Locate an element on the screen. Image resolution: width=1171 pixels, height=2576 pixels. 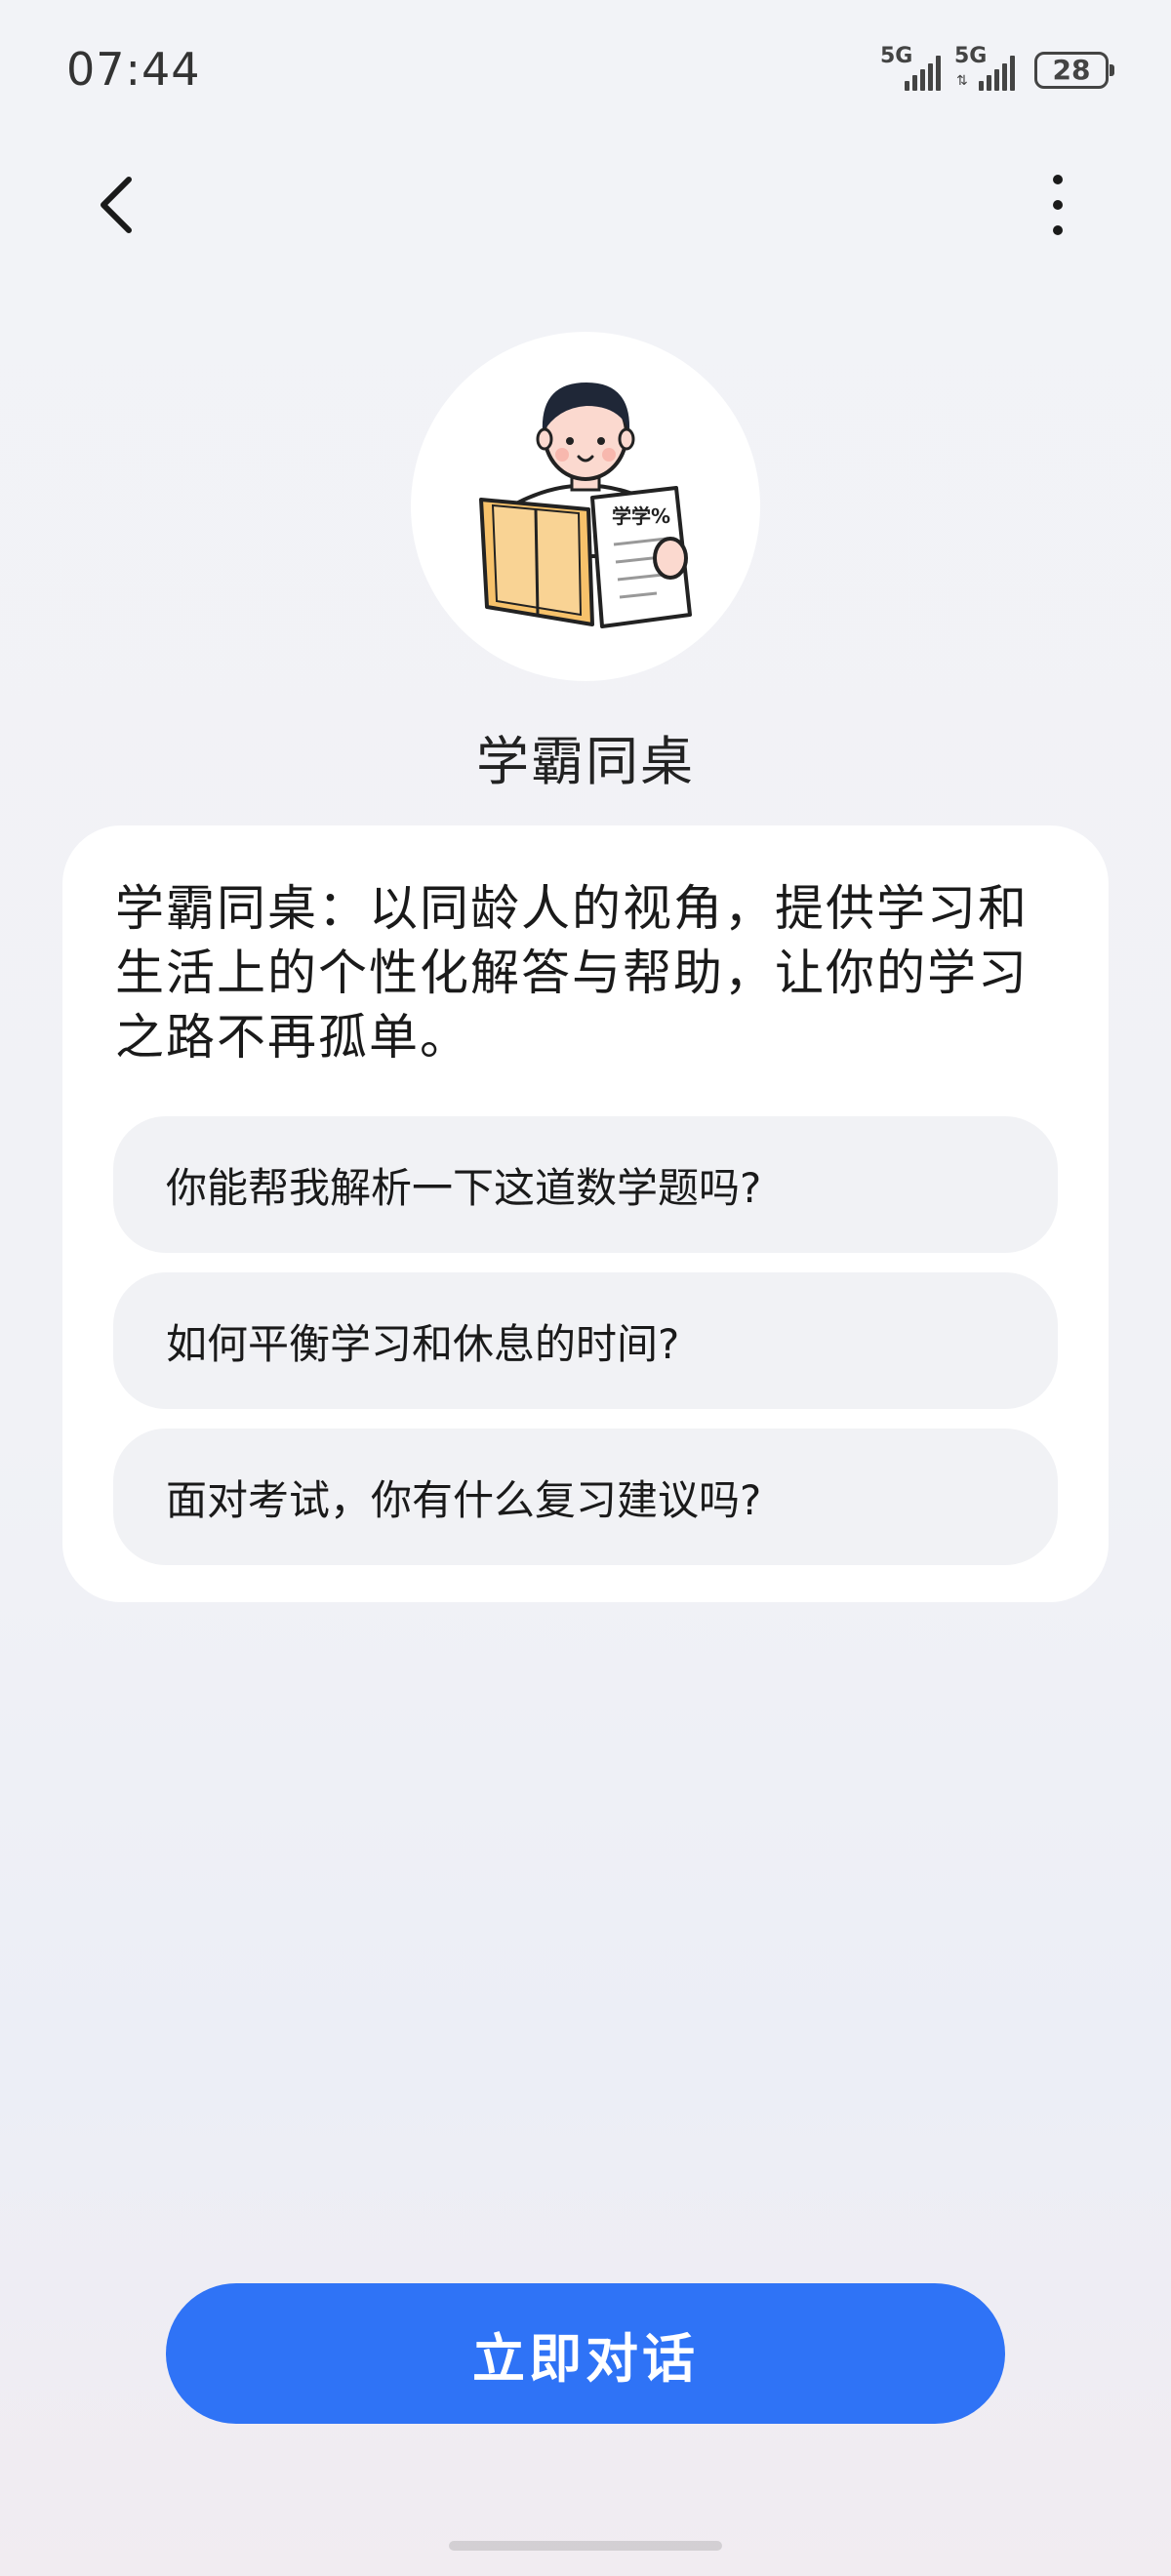
status-bar: 07:44 5G 5G ⇅ 28 is located at coordinates (585, 68).